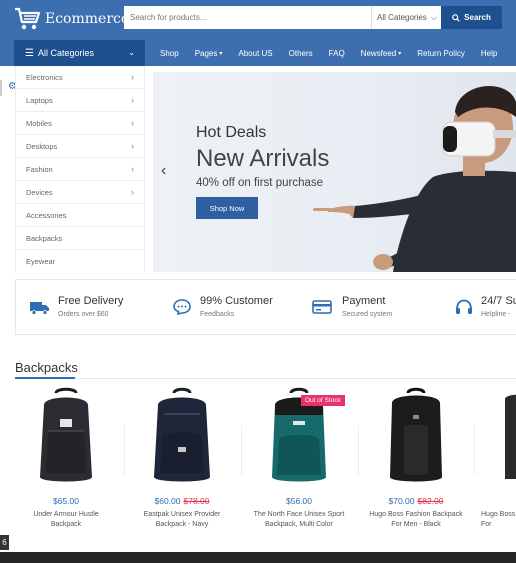 The height and width of the screenshot is (563, 516). I want to click on product-name: Under Armour Hustle Backpack, so click(66, 520).